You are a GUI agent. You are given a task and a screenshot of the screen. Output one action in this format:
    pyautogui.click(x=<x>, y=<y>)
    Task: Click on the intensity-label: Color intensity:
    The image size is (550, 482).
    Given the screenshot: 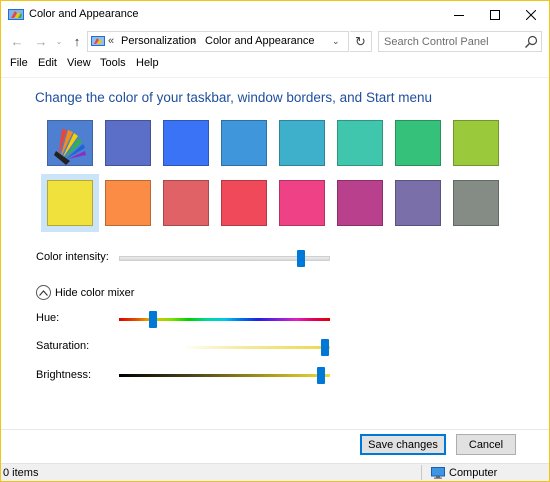 What is the action you would take?
    pyautogui.click(x=72, y=257)
    